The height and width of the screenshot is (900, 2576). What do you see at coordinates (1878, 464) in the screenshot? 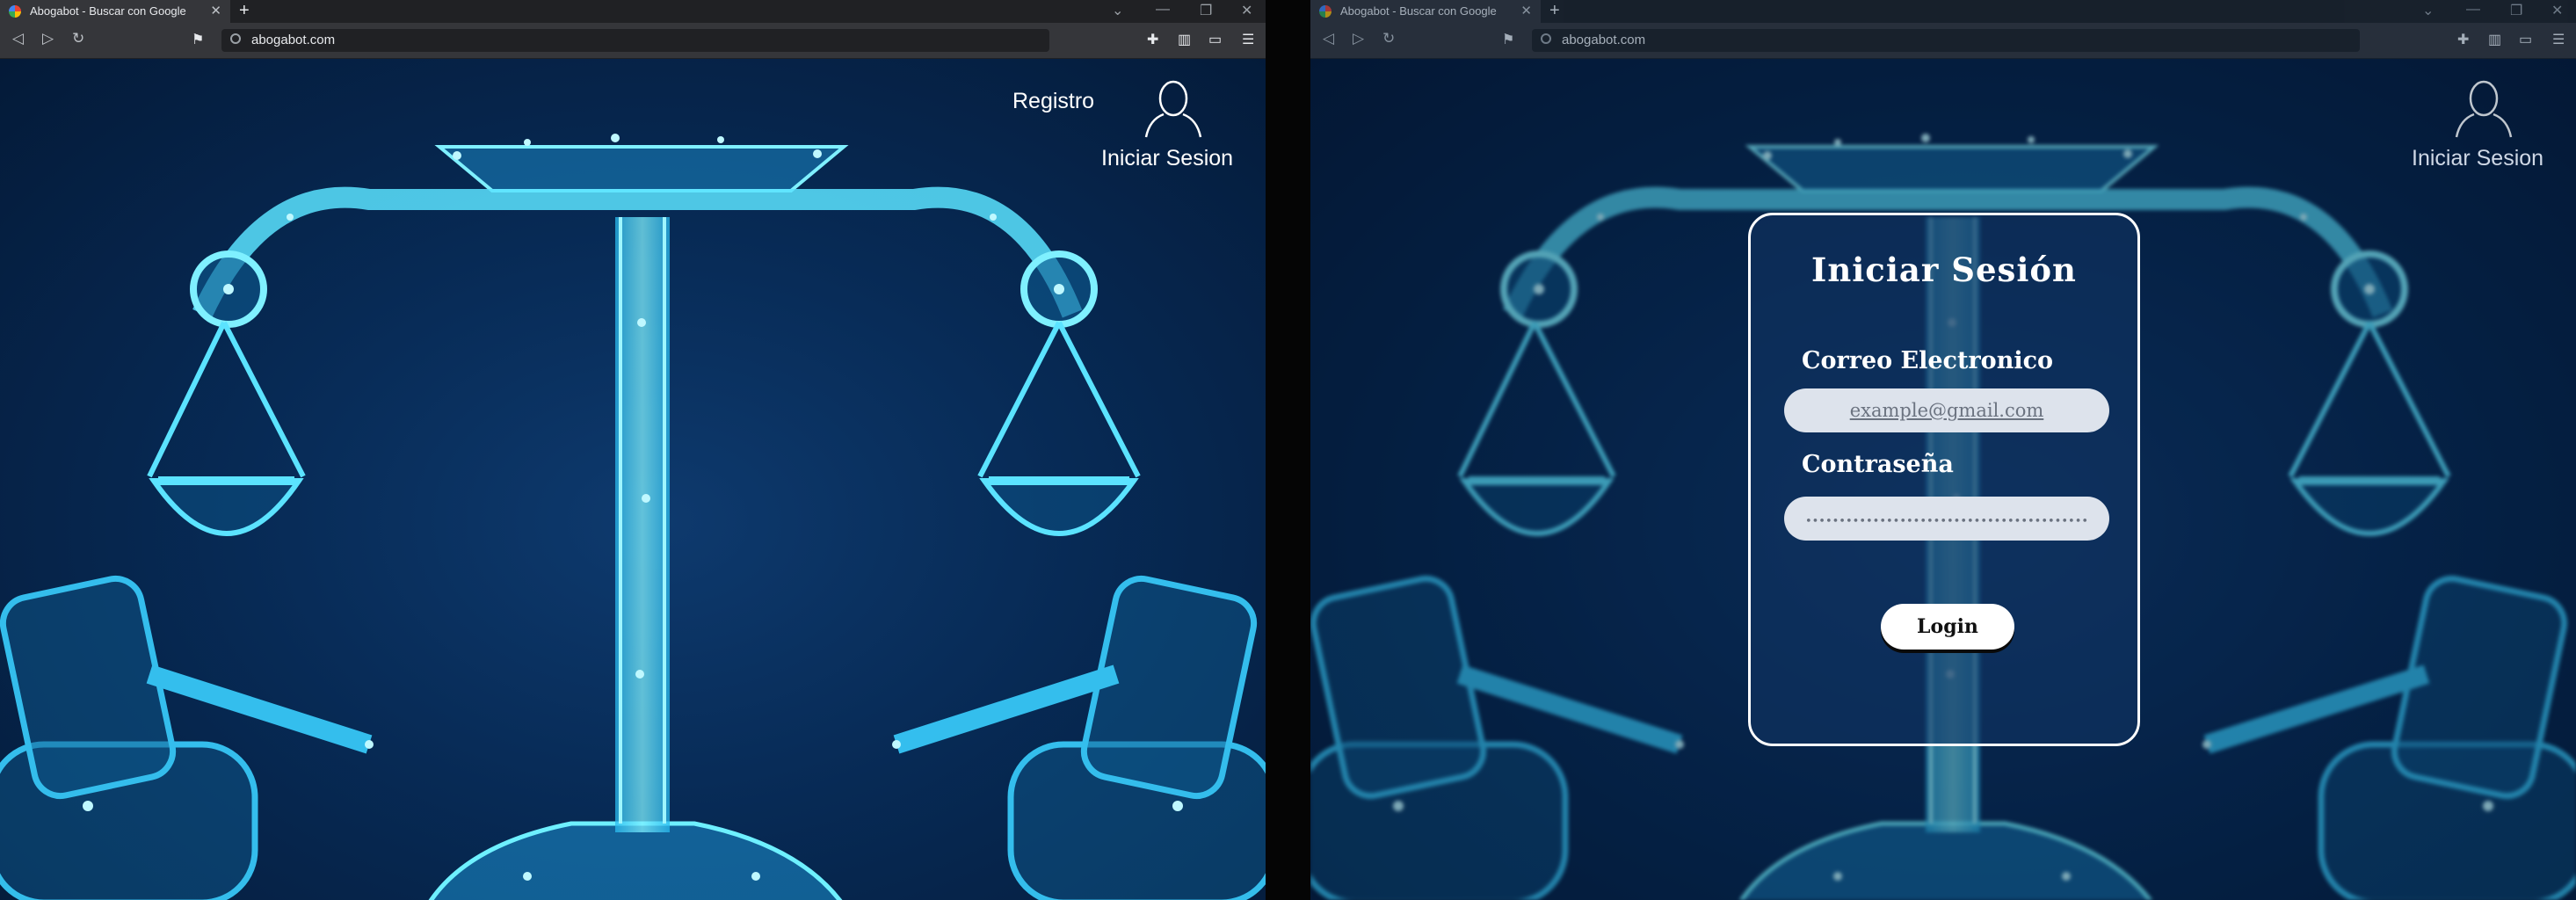
I see `password-label: Contraseña` at bounding box center [1878, 464].